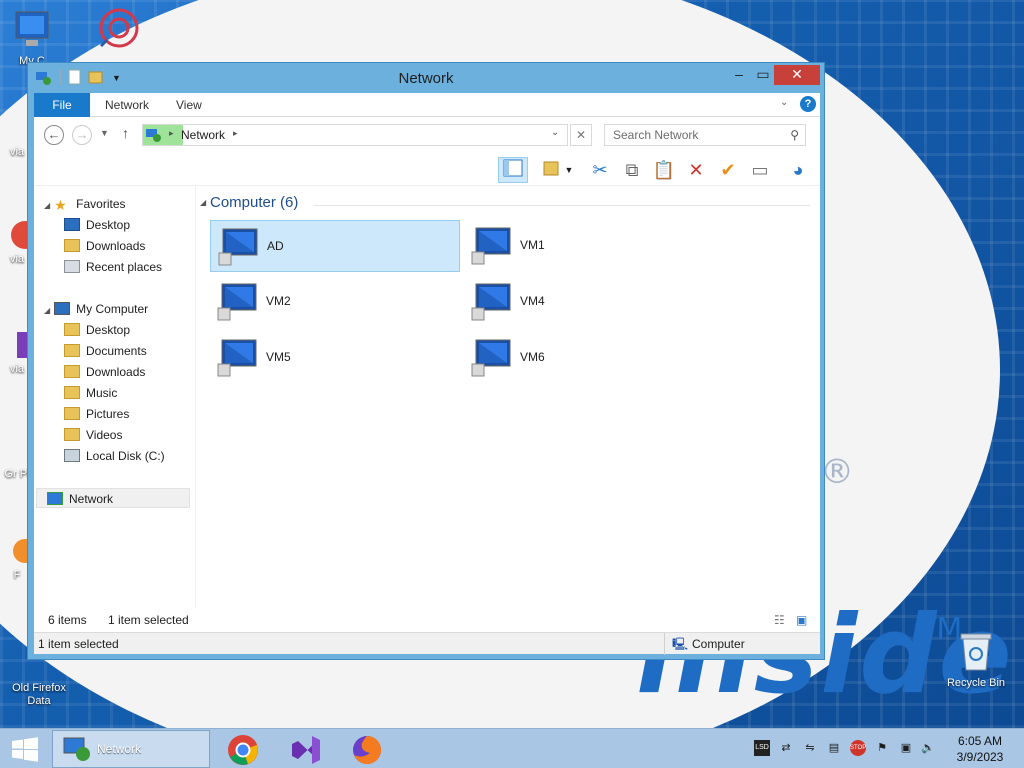 This screenshot has width=1024, height=768. I want to click on nav-my-computer: ◢ My Computer, so click(96, 309).